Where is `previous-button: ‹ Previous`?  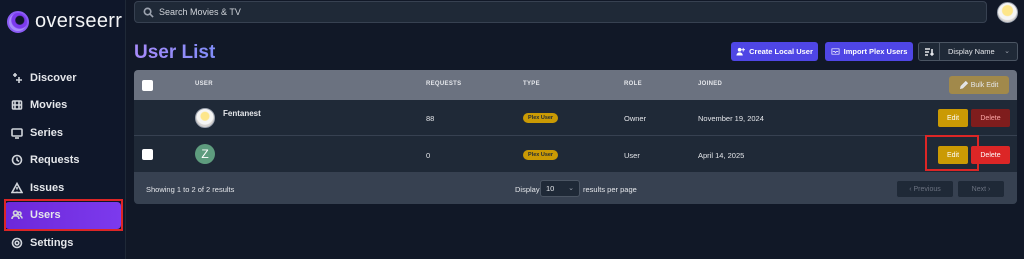 previous-button: ‹ Previous is located at coordinates (925, 189).